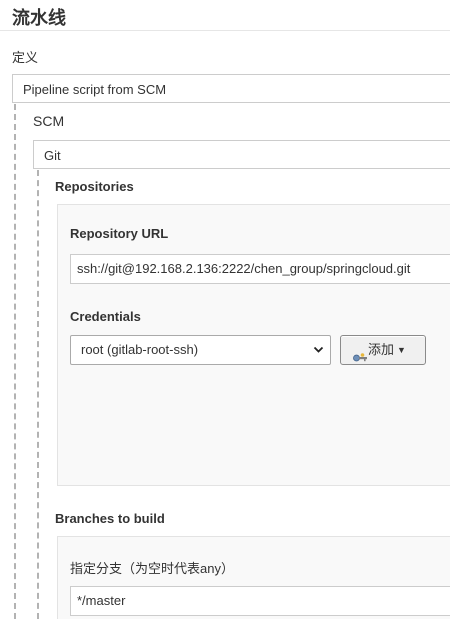 The height and width of the screenshot is (619, 450). Describe the element at coordinates (39, 18) in the screenshot. I see `section-title: 流水线` at that location.